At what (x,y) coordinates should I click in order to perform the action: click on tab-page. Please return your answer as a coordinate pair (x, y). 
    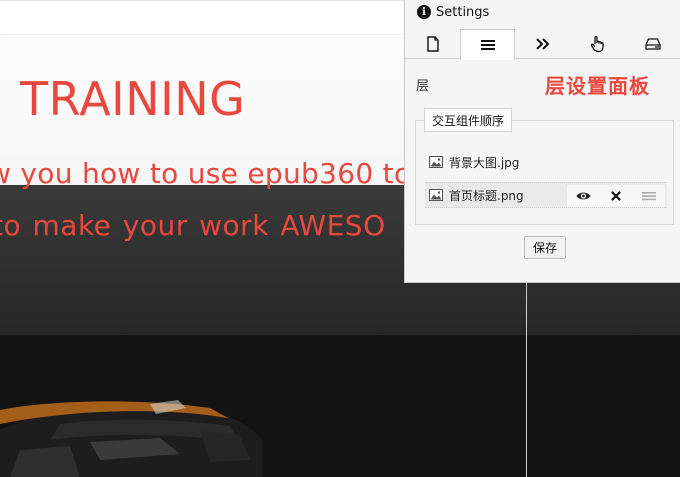
    Looking at the image, I should click on (432, 44).